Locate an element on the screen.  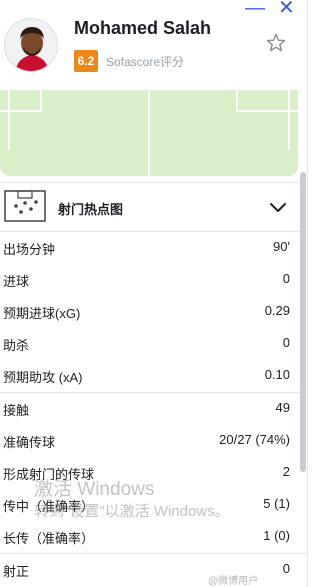
pitch-heatmap-icon is located at coordinates (25, 206).